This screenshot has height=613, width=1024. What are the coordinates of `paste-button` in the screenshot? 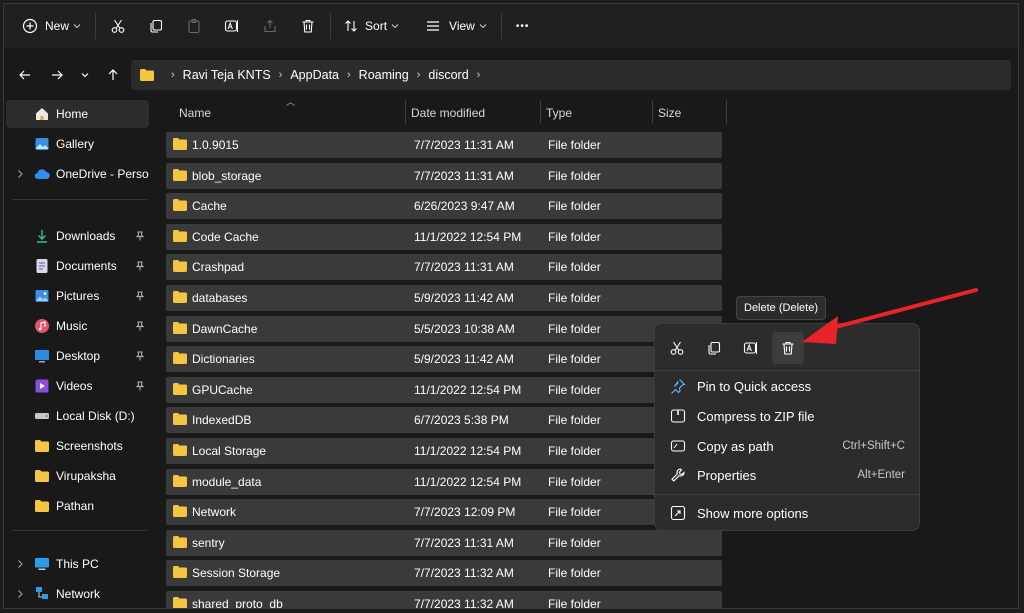 It's located at (194, 26).